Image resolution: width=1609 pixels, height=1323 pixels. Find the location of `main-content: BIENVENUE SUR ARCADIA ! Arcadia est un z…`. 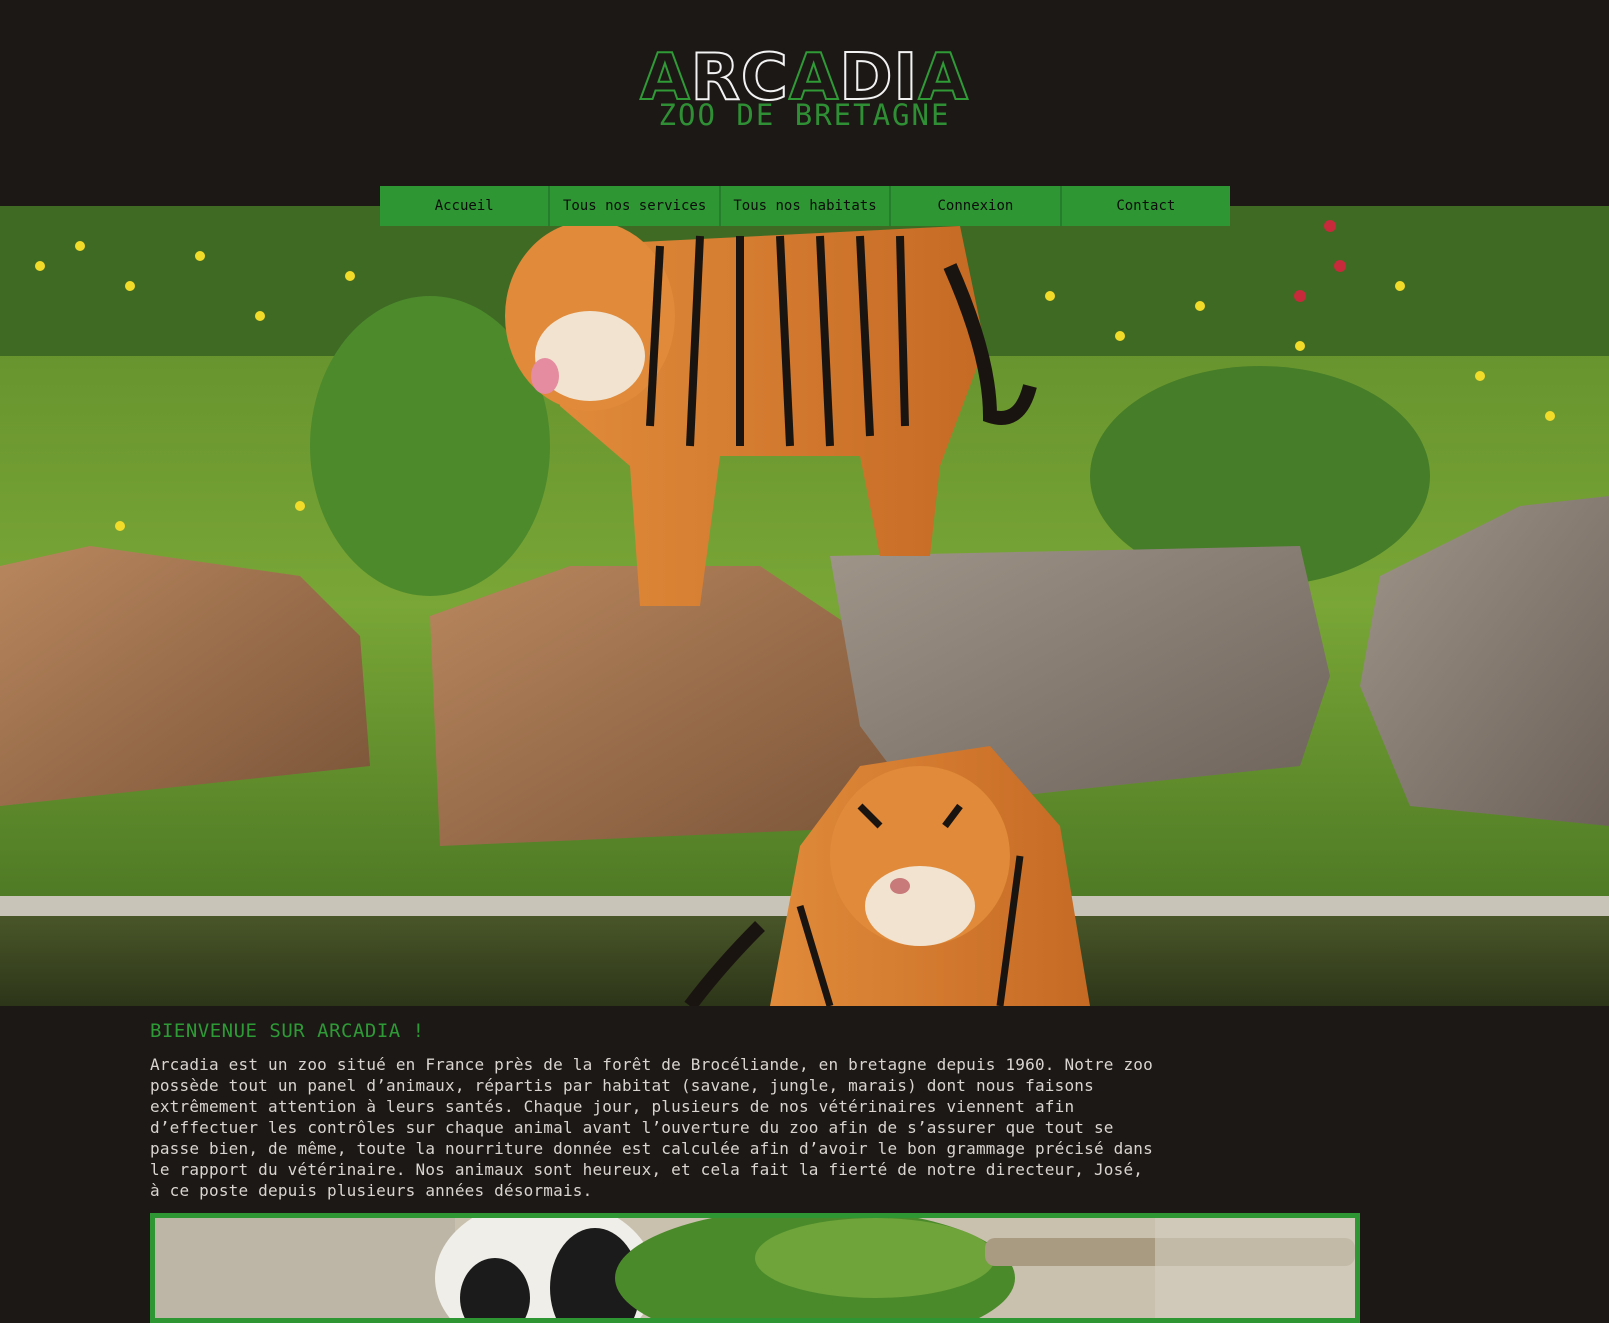

main-content: BIENVENUE SUR ARCADIA ! Arcadia est un z… is located at coordinates (655, 1110).